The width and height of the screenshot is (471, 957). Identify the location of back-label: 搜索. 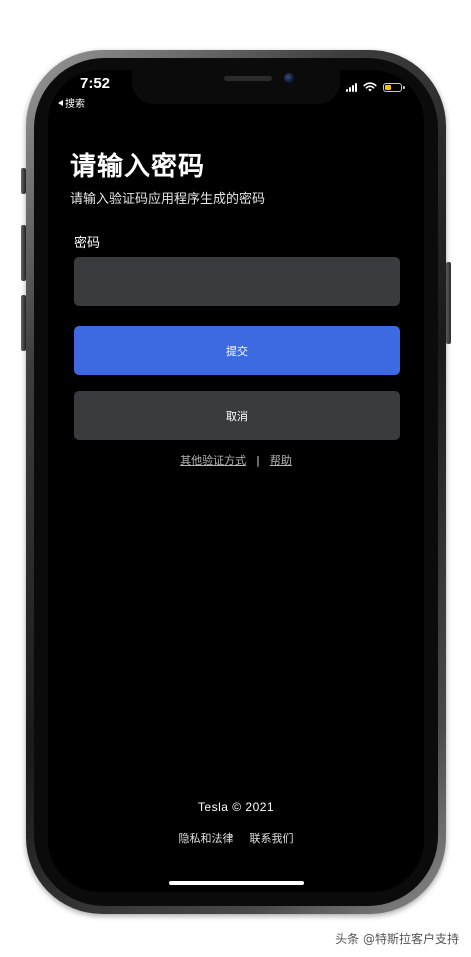
(75, 104).